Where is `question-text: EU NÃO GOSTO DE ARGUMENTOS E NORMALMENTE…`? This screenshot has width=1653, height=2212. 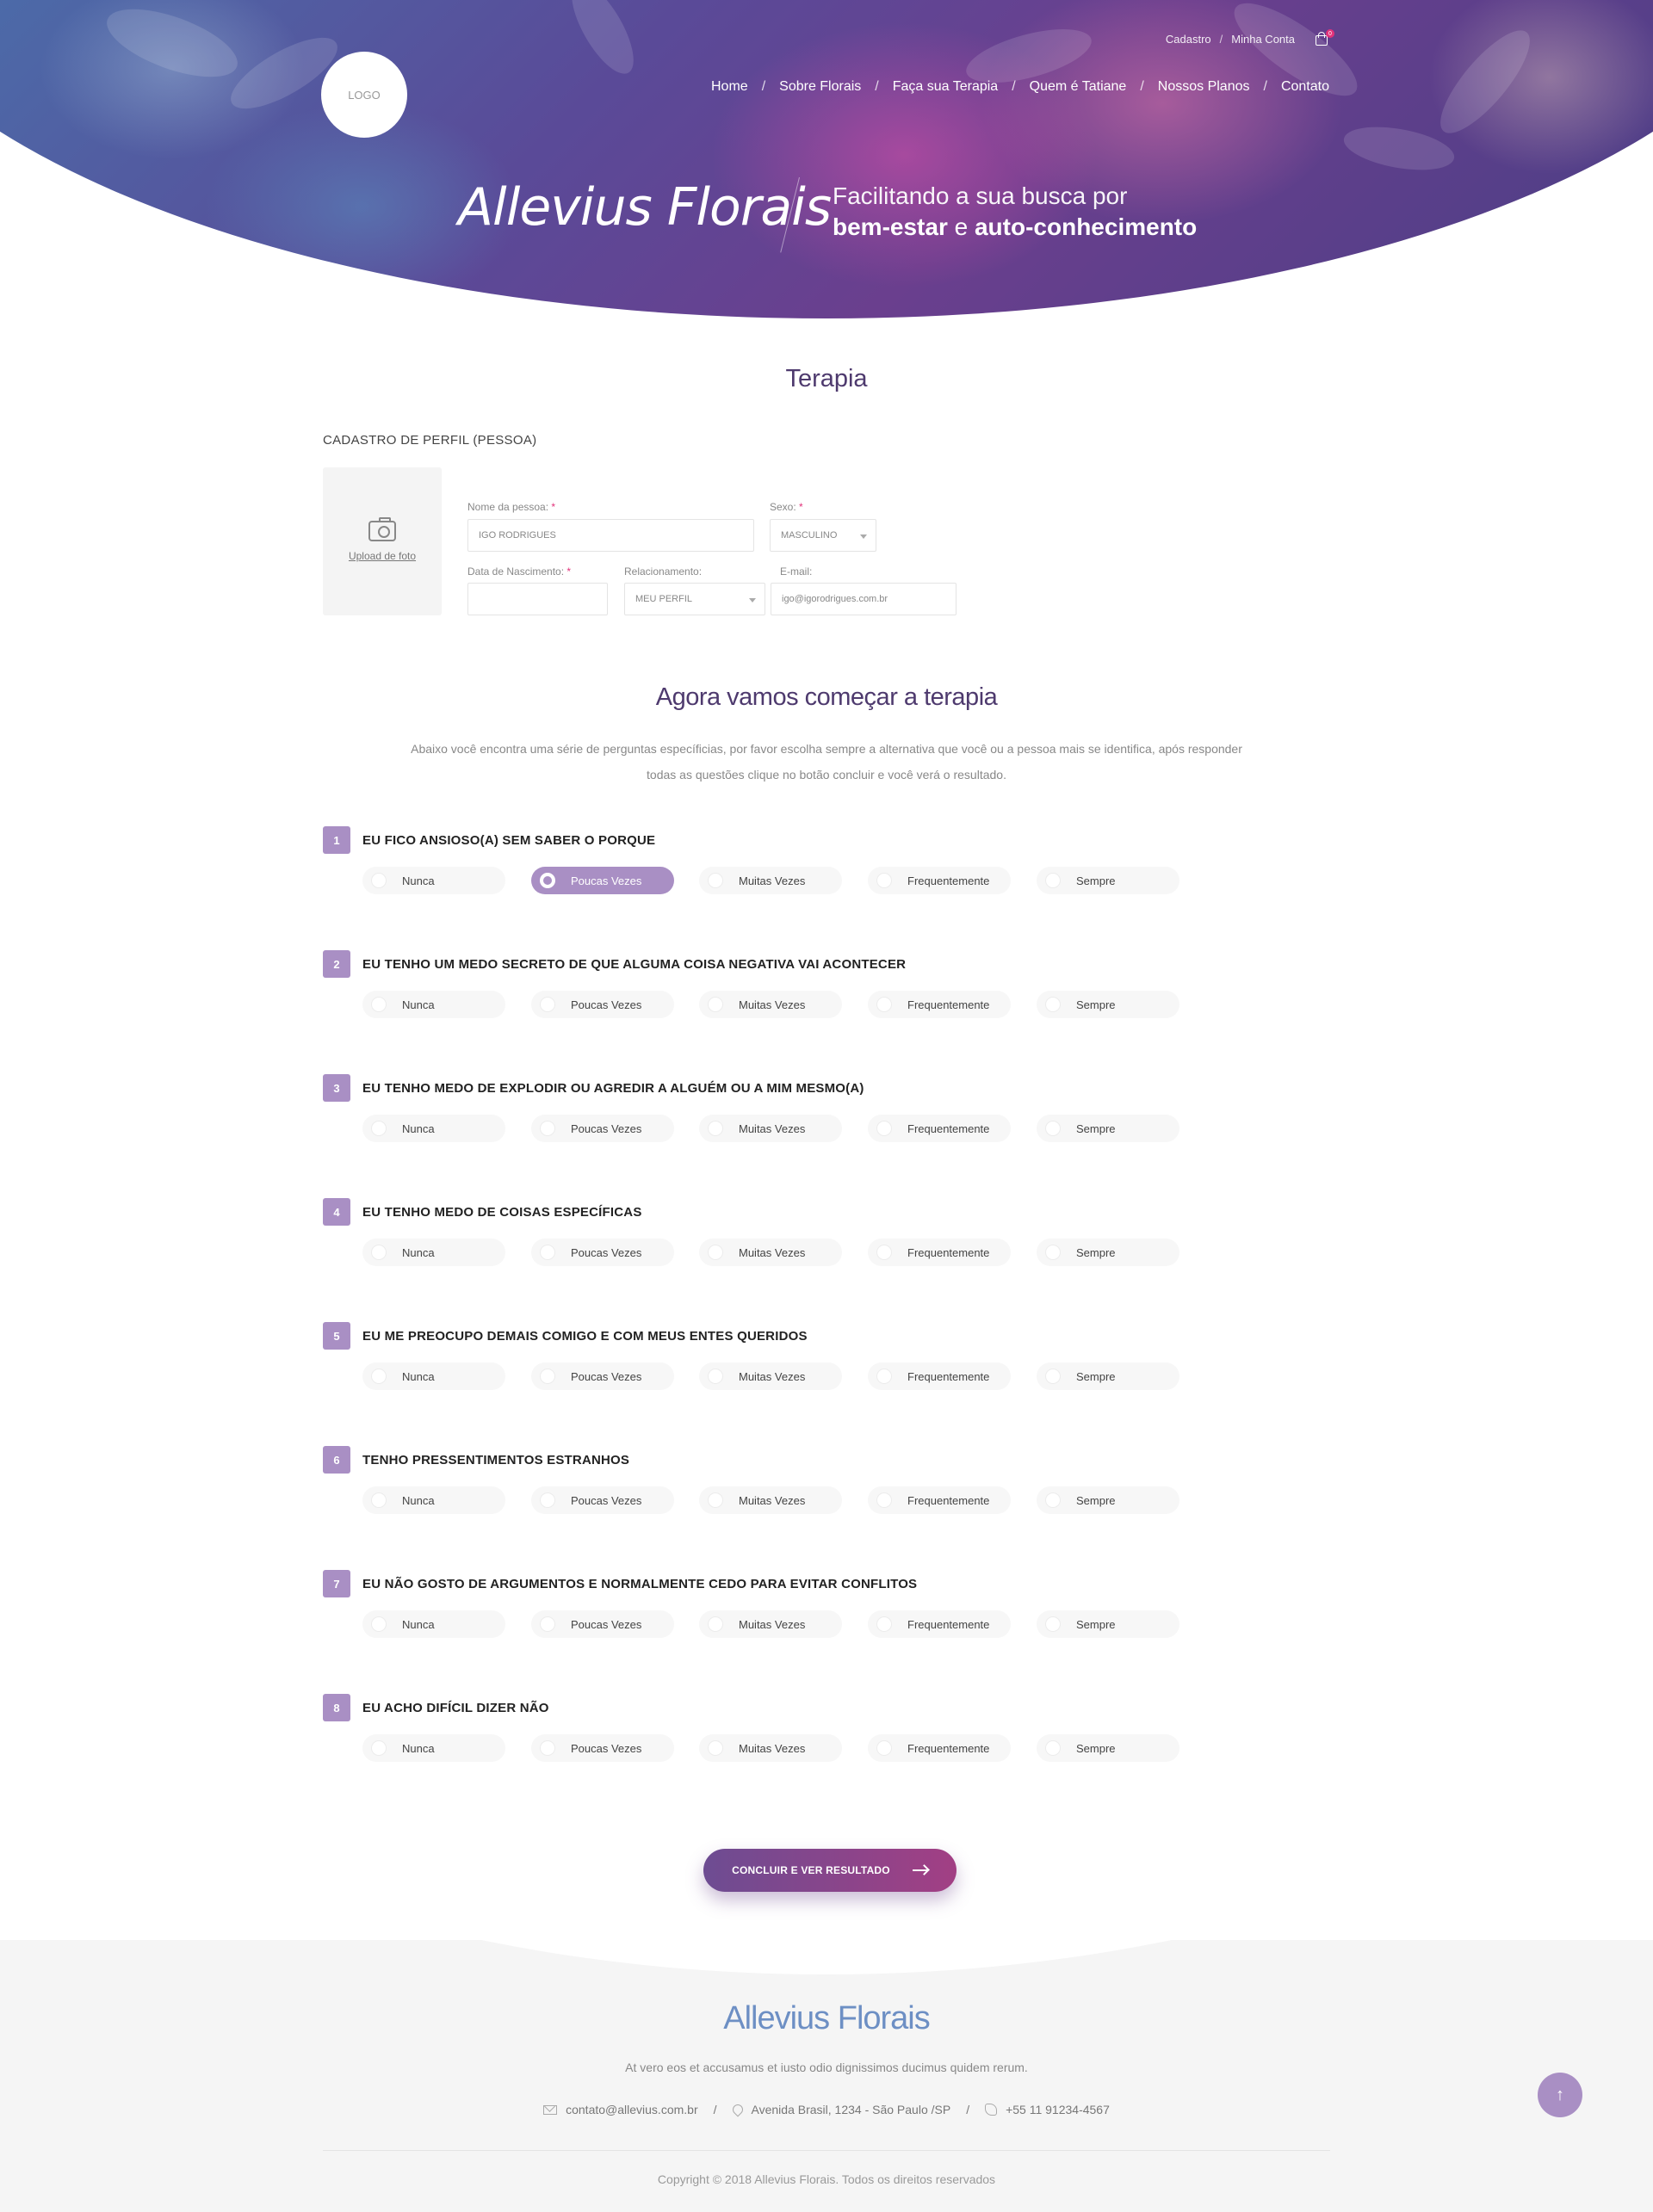 question-text: EU NÃO GOSTO DE ARGUMENTOS E NORMALMENTE… is located at coordinates (640, 1584).